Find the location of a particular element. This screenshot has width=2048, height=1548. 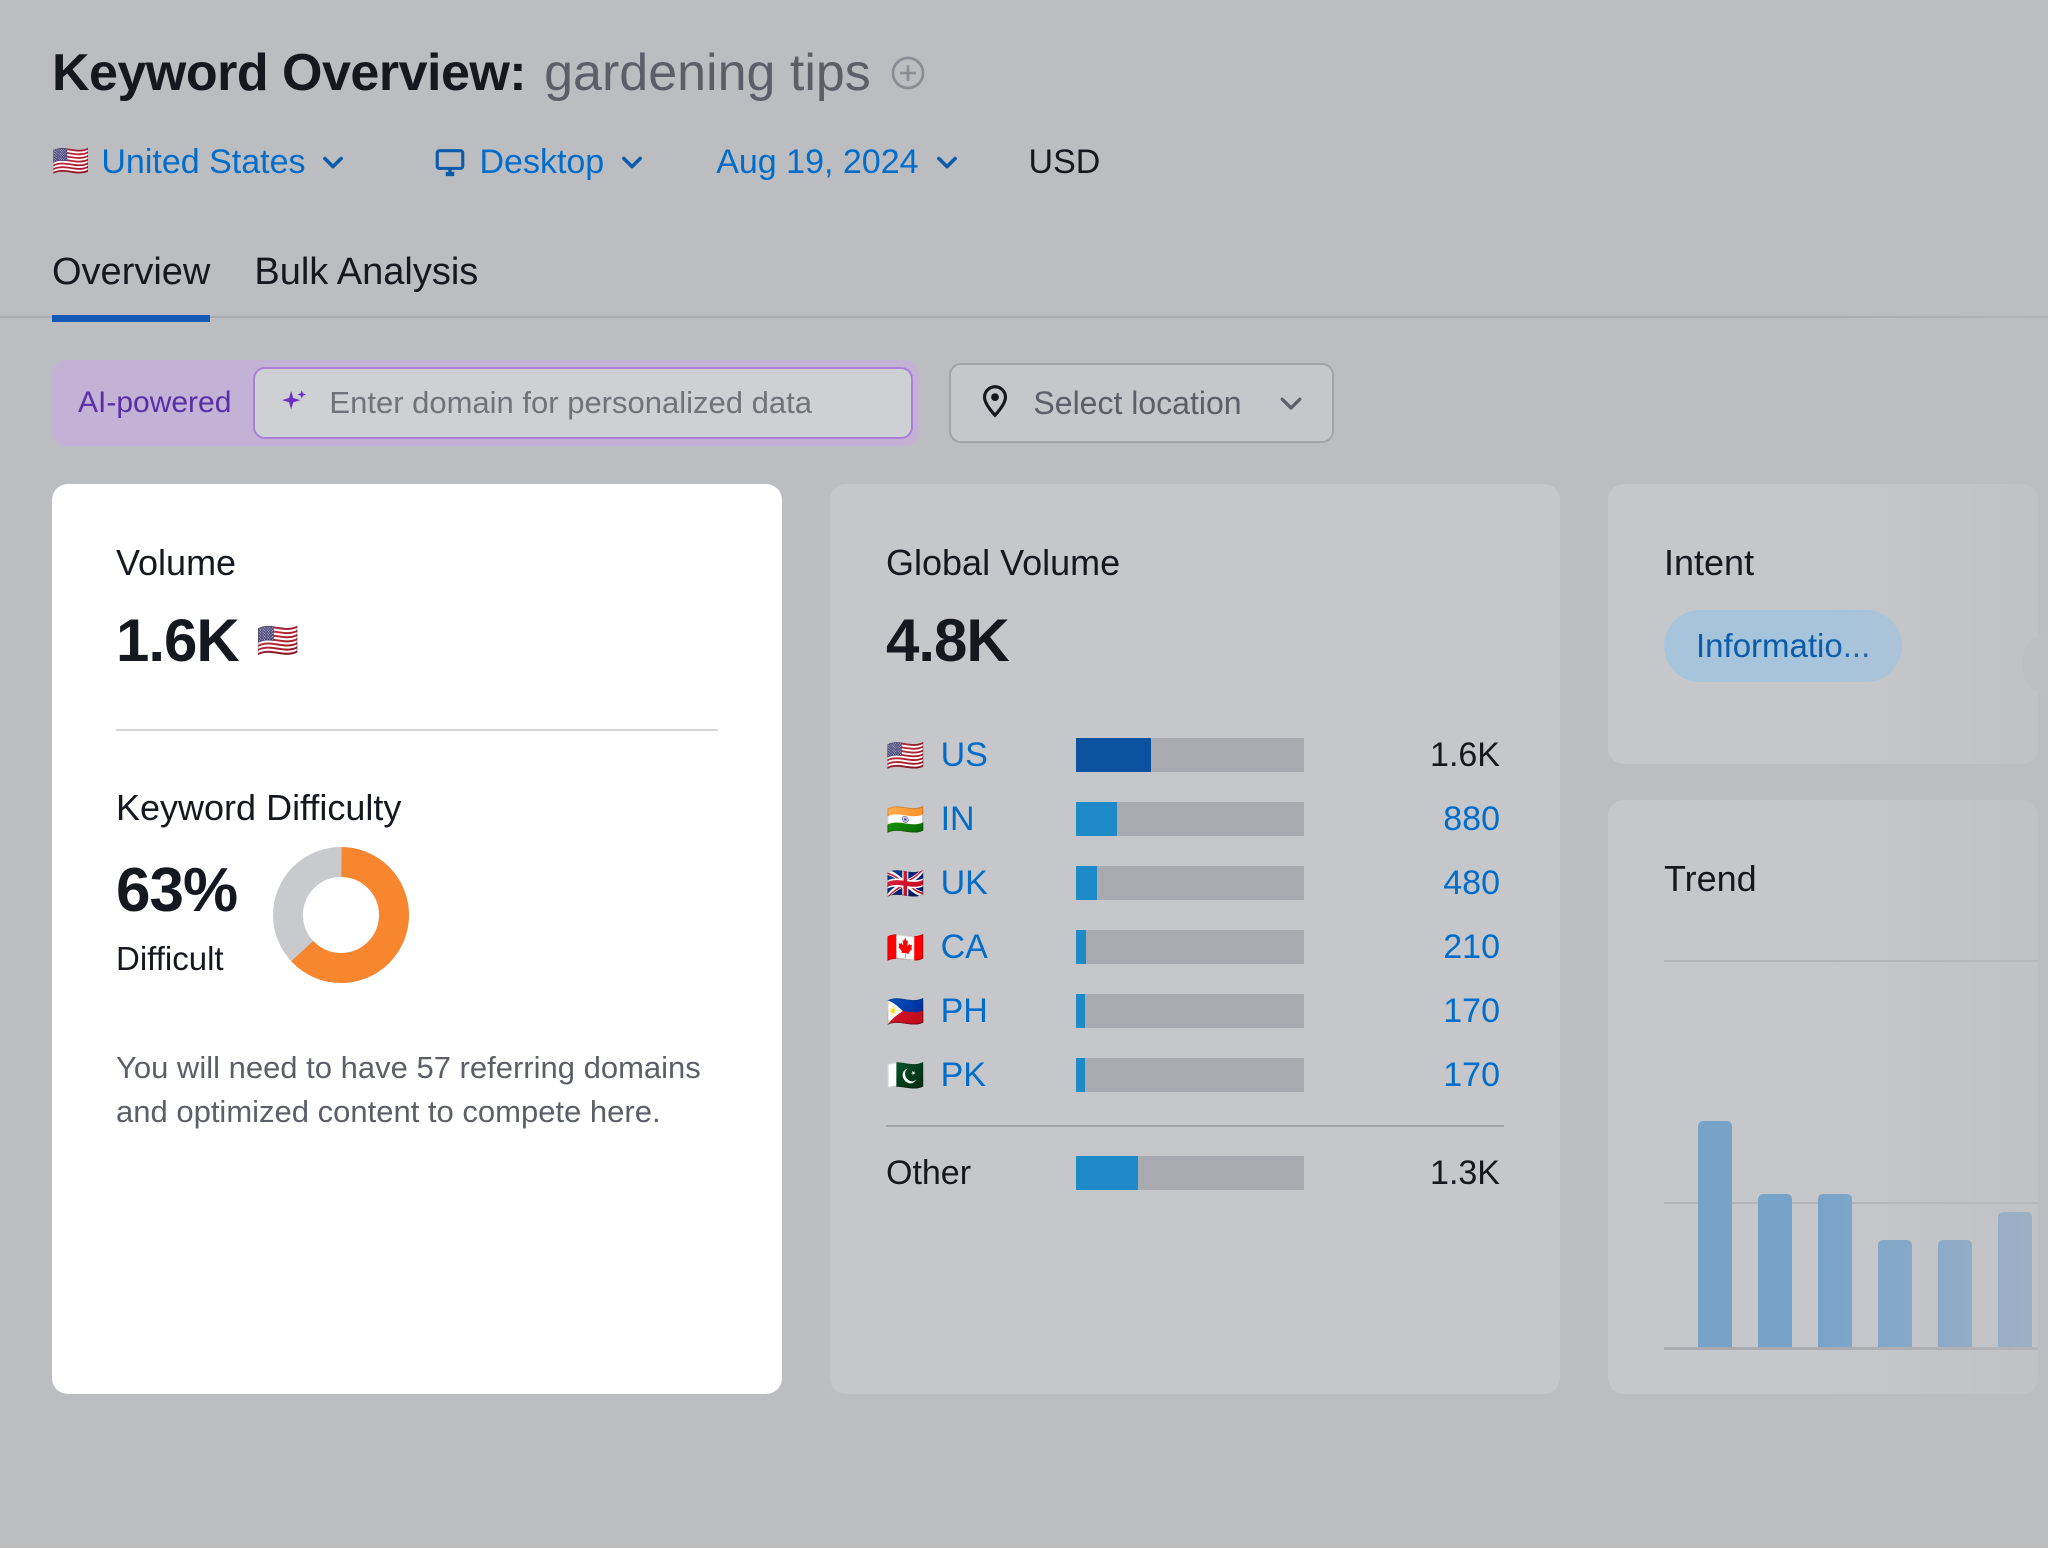

monitor-icon is located at coordinates (450, 162).